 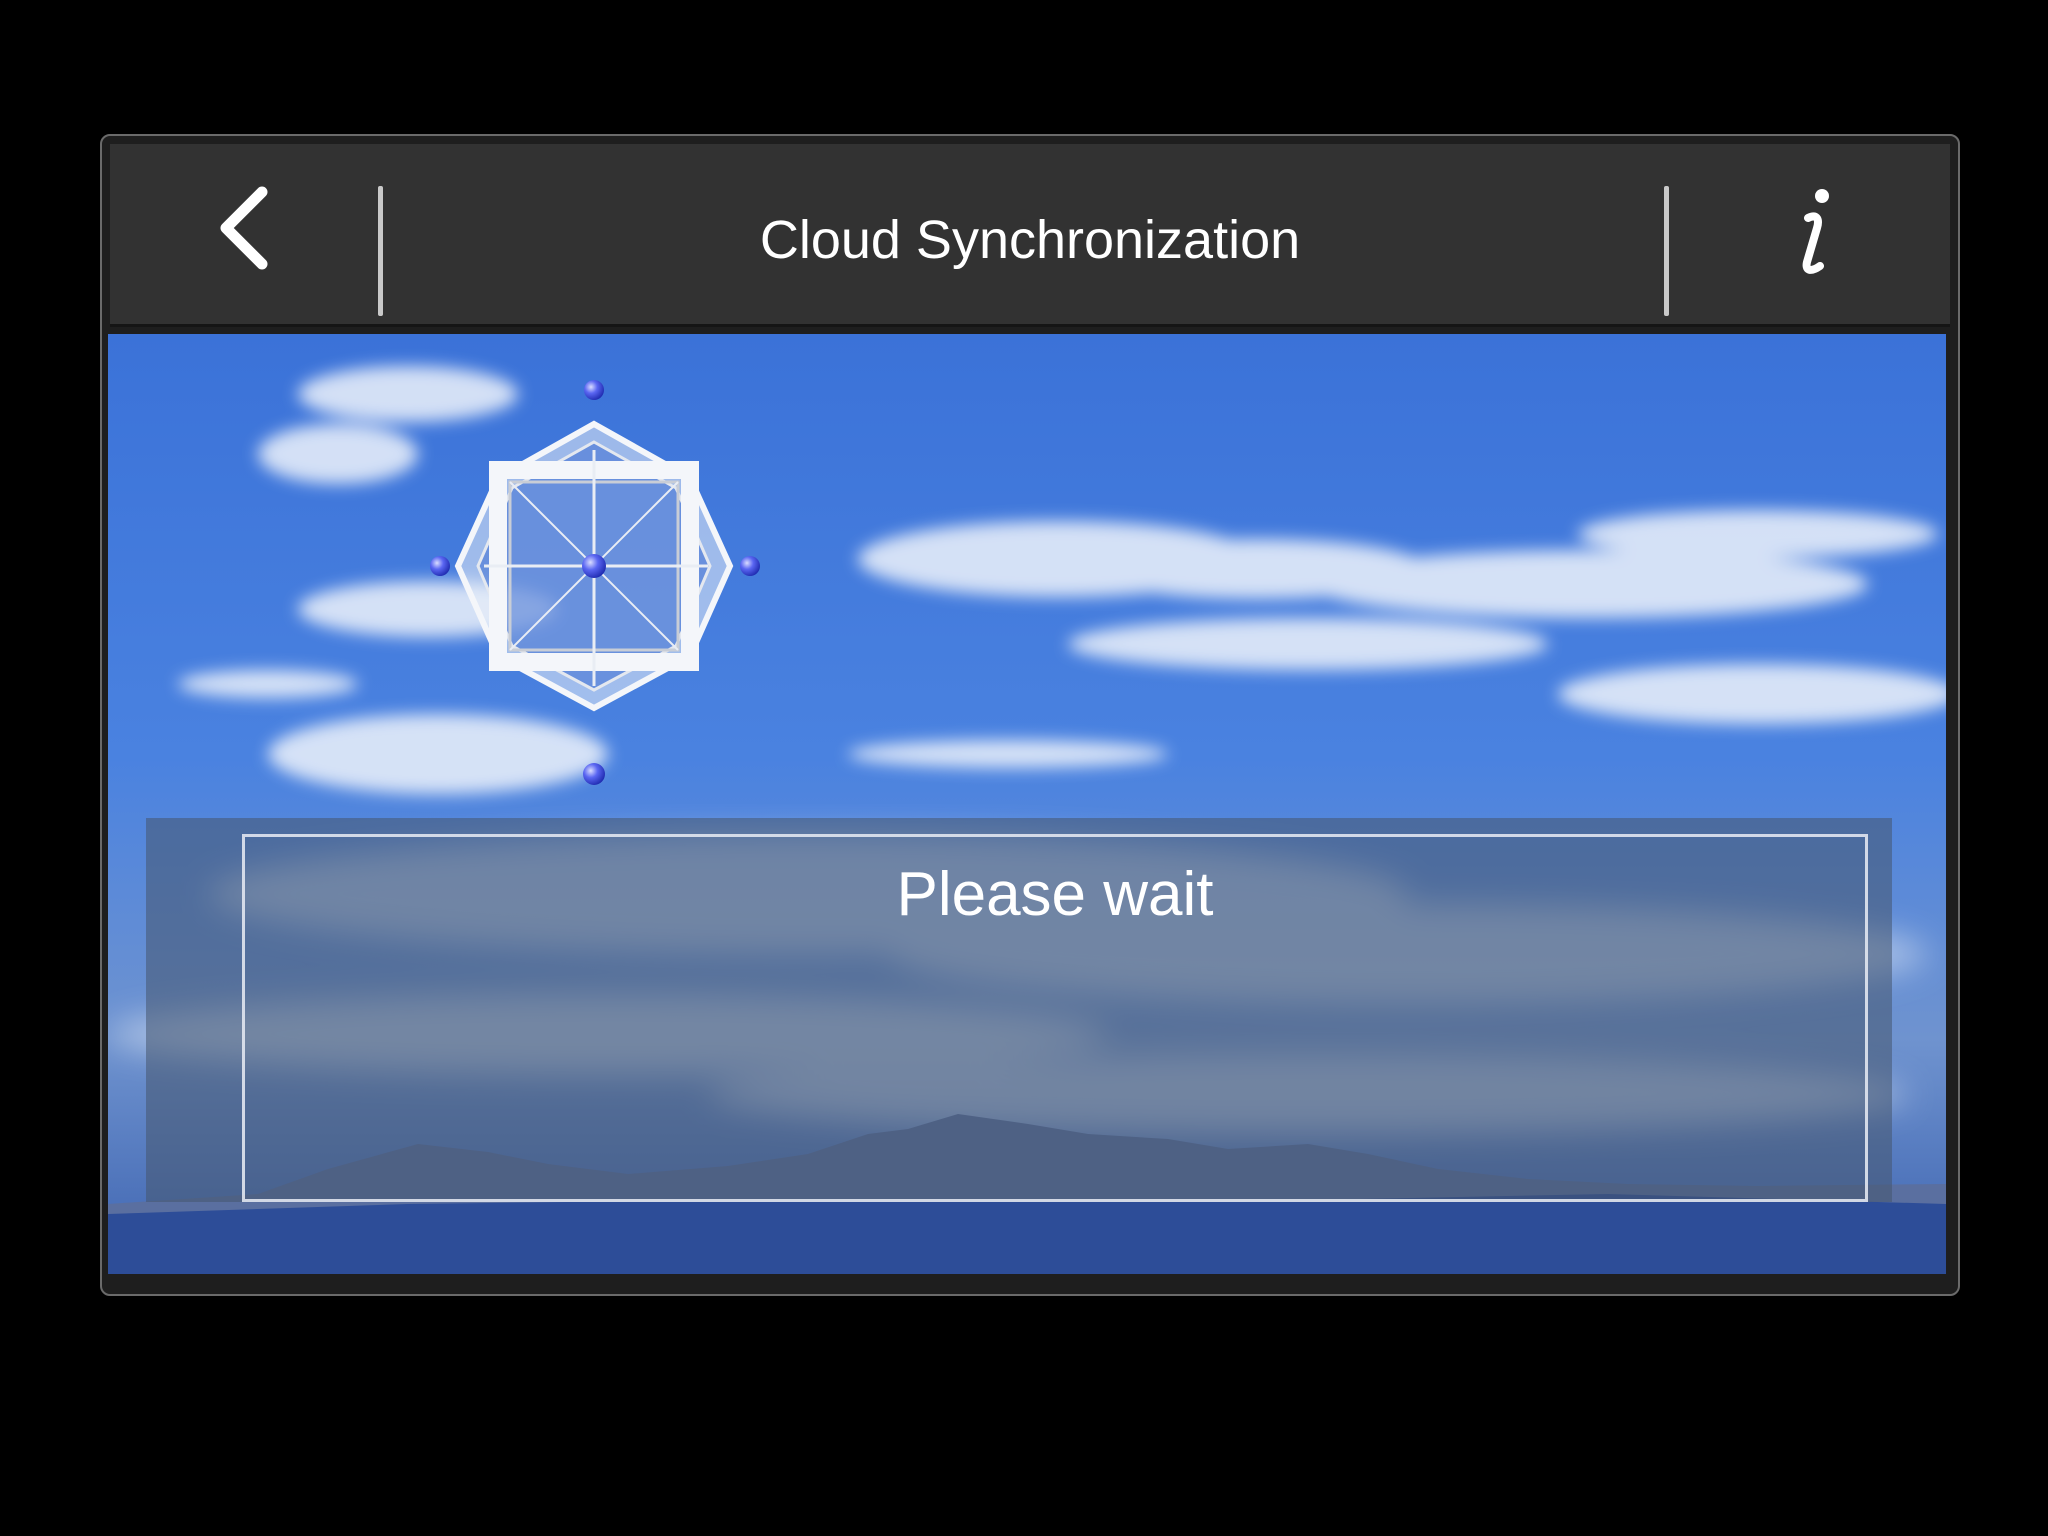 I want to click on info-button, so click(x=1810, y=234).